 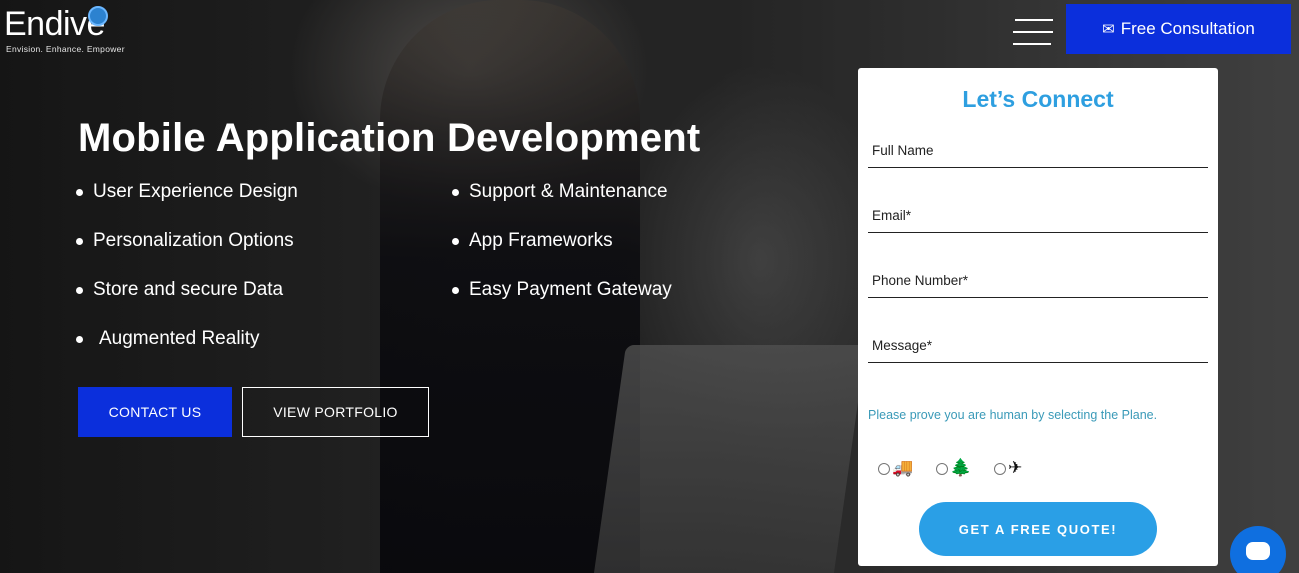 I want to click on captcha-radio-tree, so click(x=942, y=468).